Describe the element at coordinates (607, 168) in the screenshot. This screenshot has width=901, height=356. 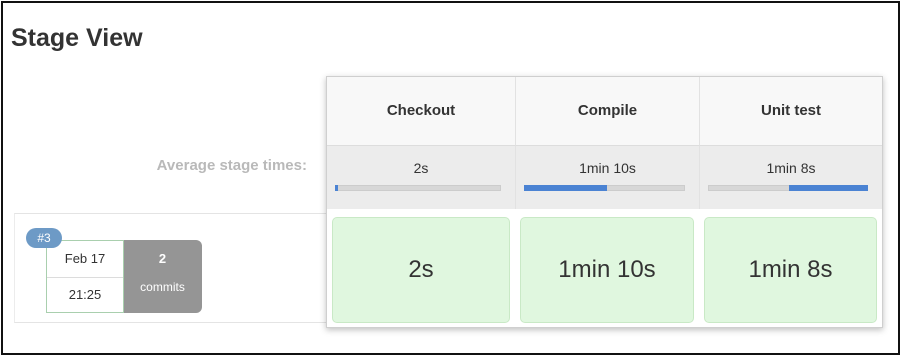
I see `stage-average-time: 1min 10s` at that location.